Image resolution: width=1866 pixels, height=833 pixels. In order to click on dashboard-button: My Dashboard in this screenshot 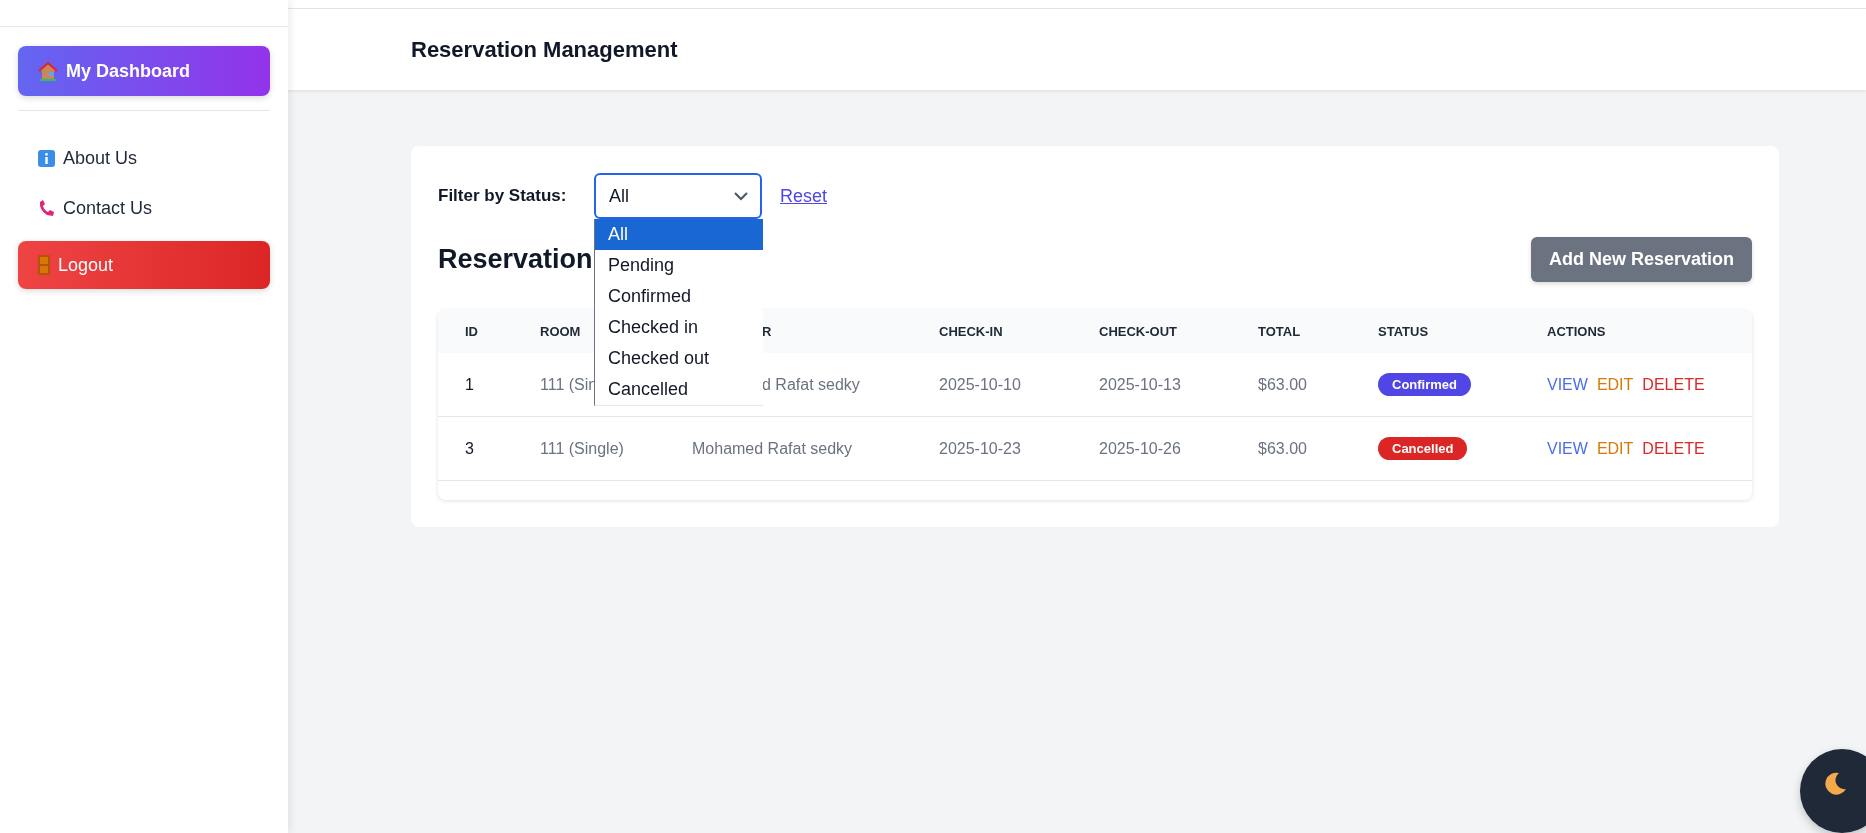, I will do `click(144, 71)`.